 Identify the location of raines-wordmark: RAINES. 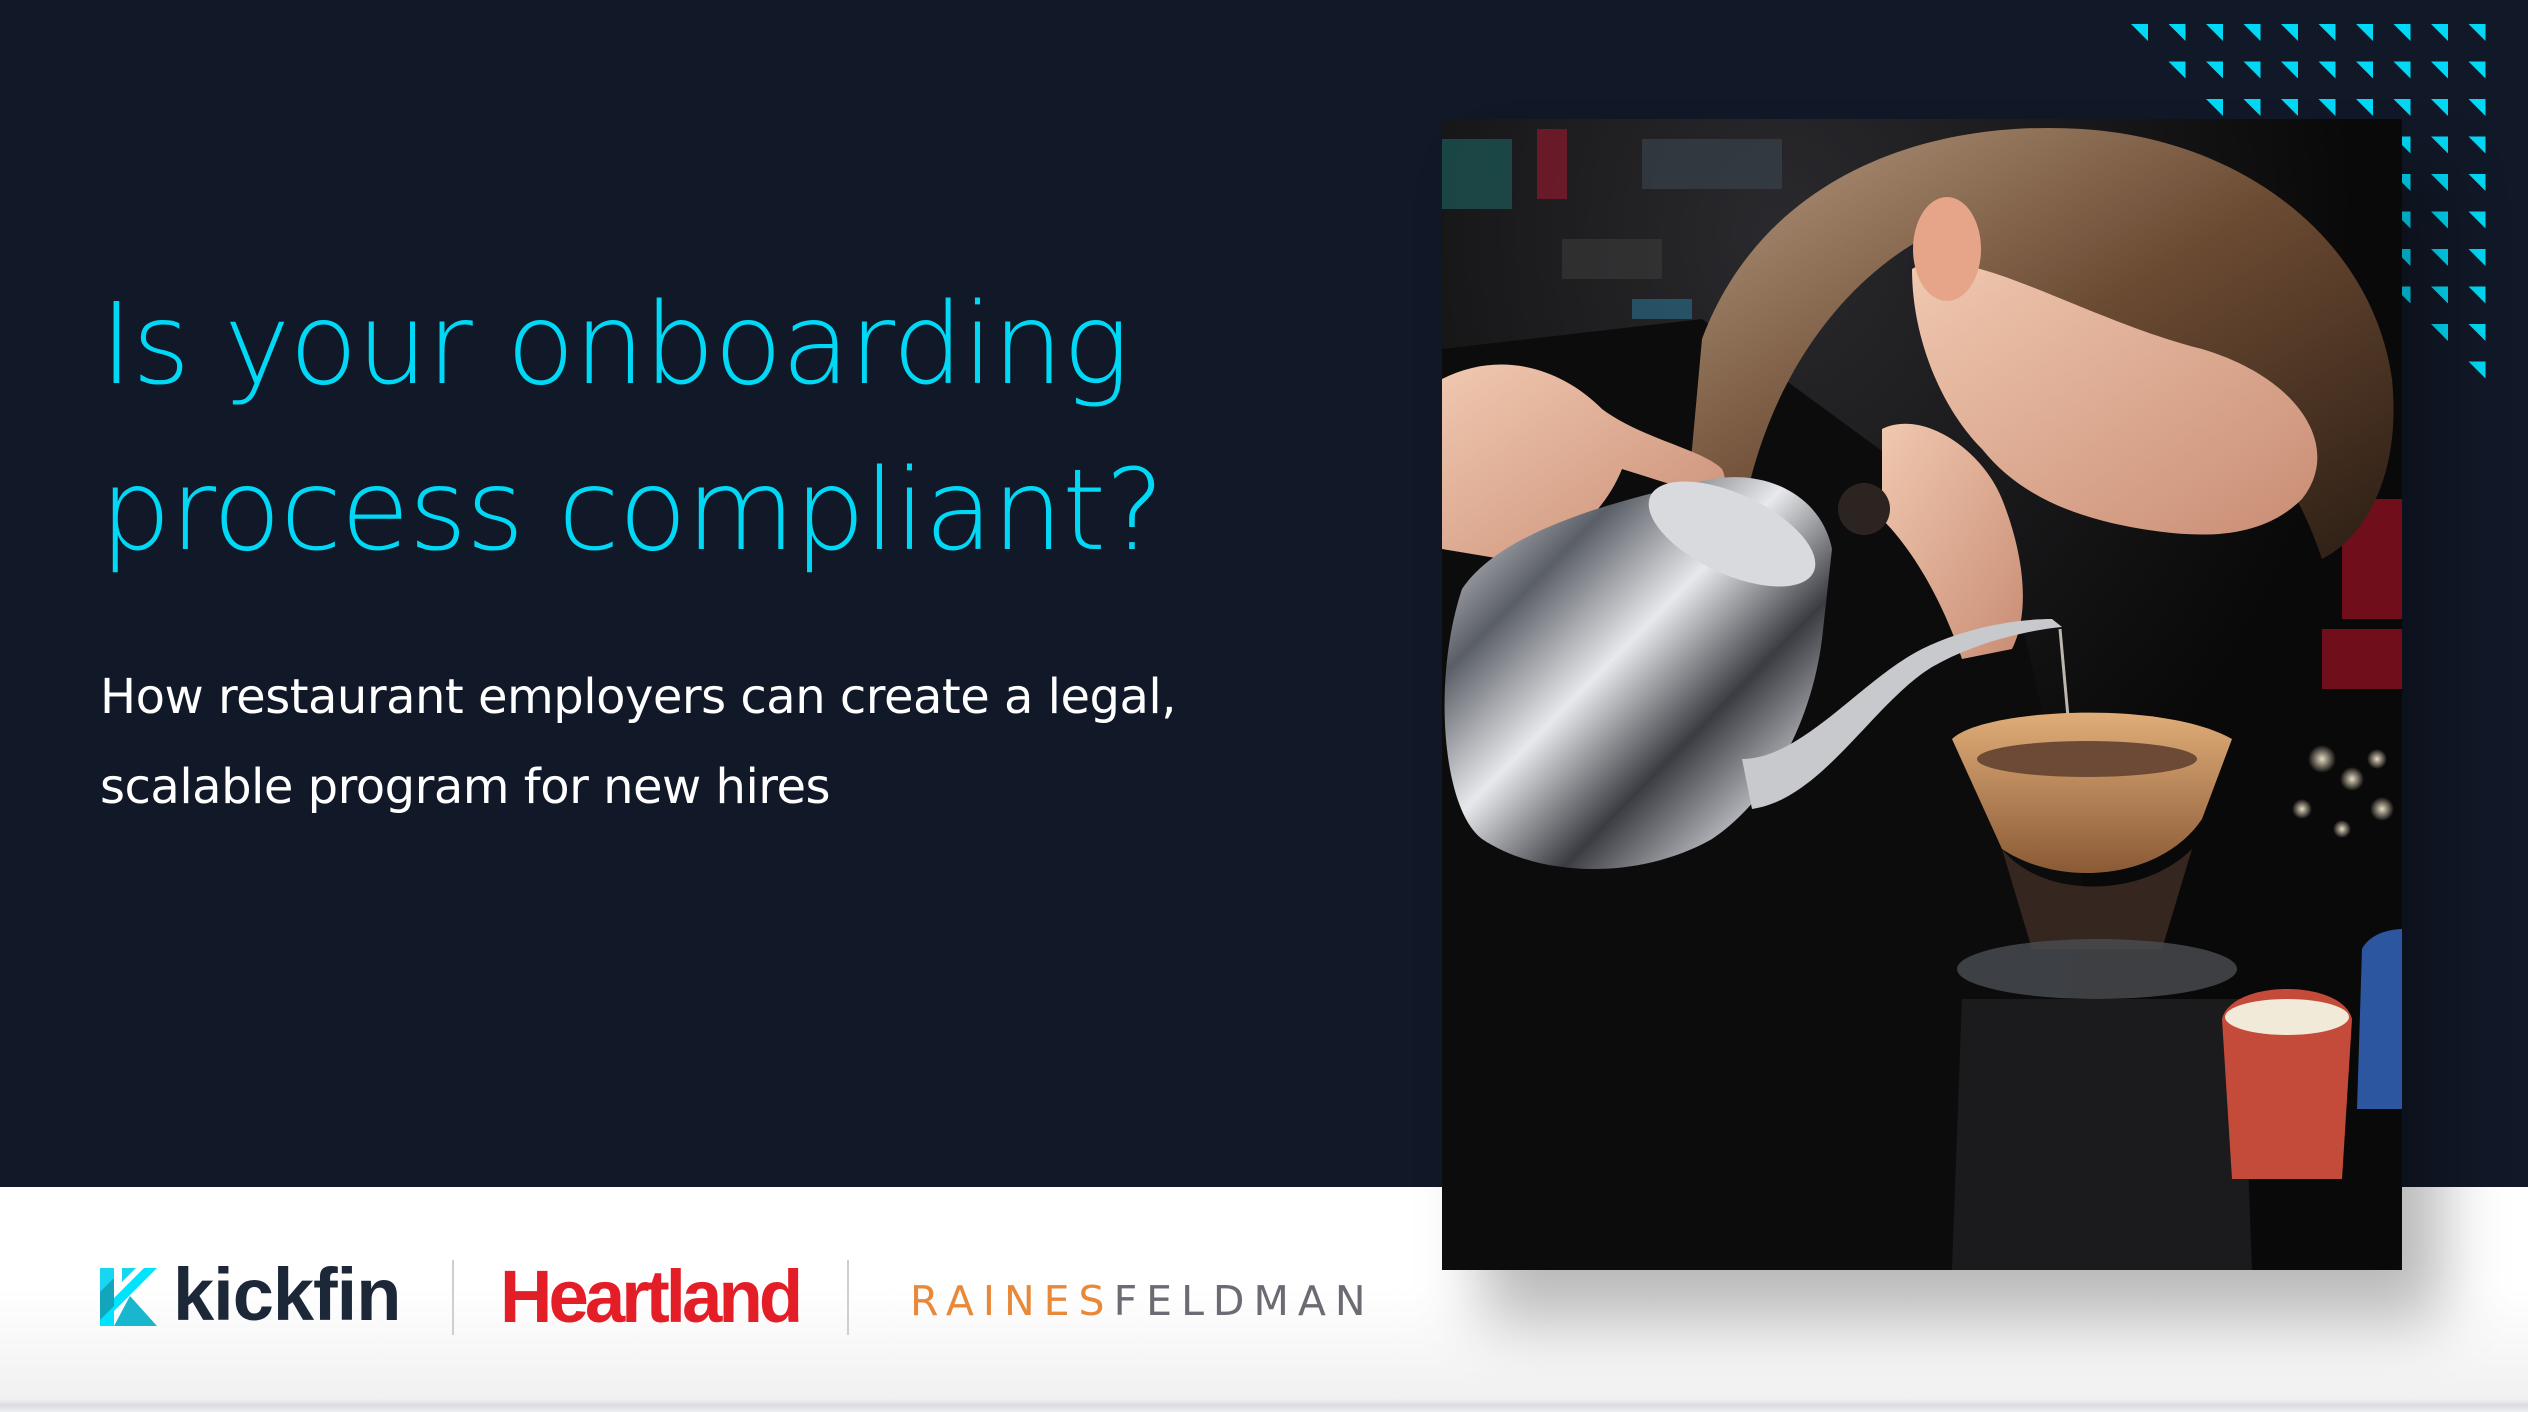
(1012, 1301).